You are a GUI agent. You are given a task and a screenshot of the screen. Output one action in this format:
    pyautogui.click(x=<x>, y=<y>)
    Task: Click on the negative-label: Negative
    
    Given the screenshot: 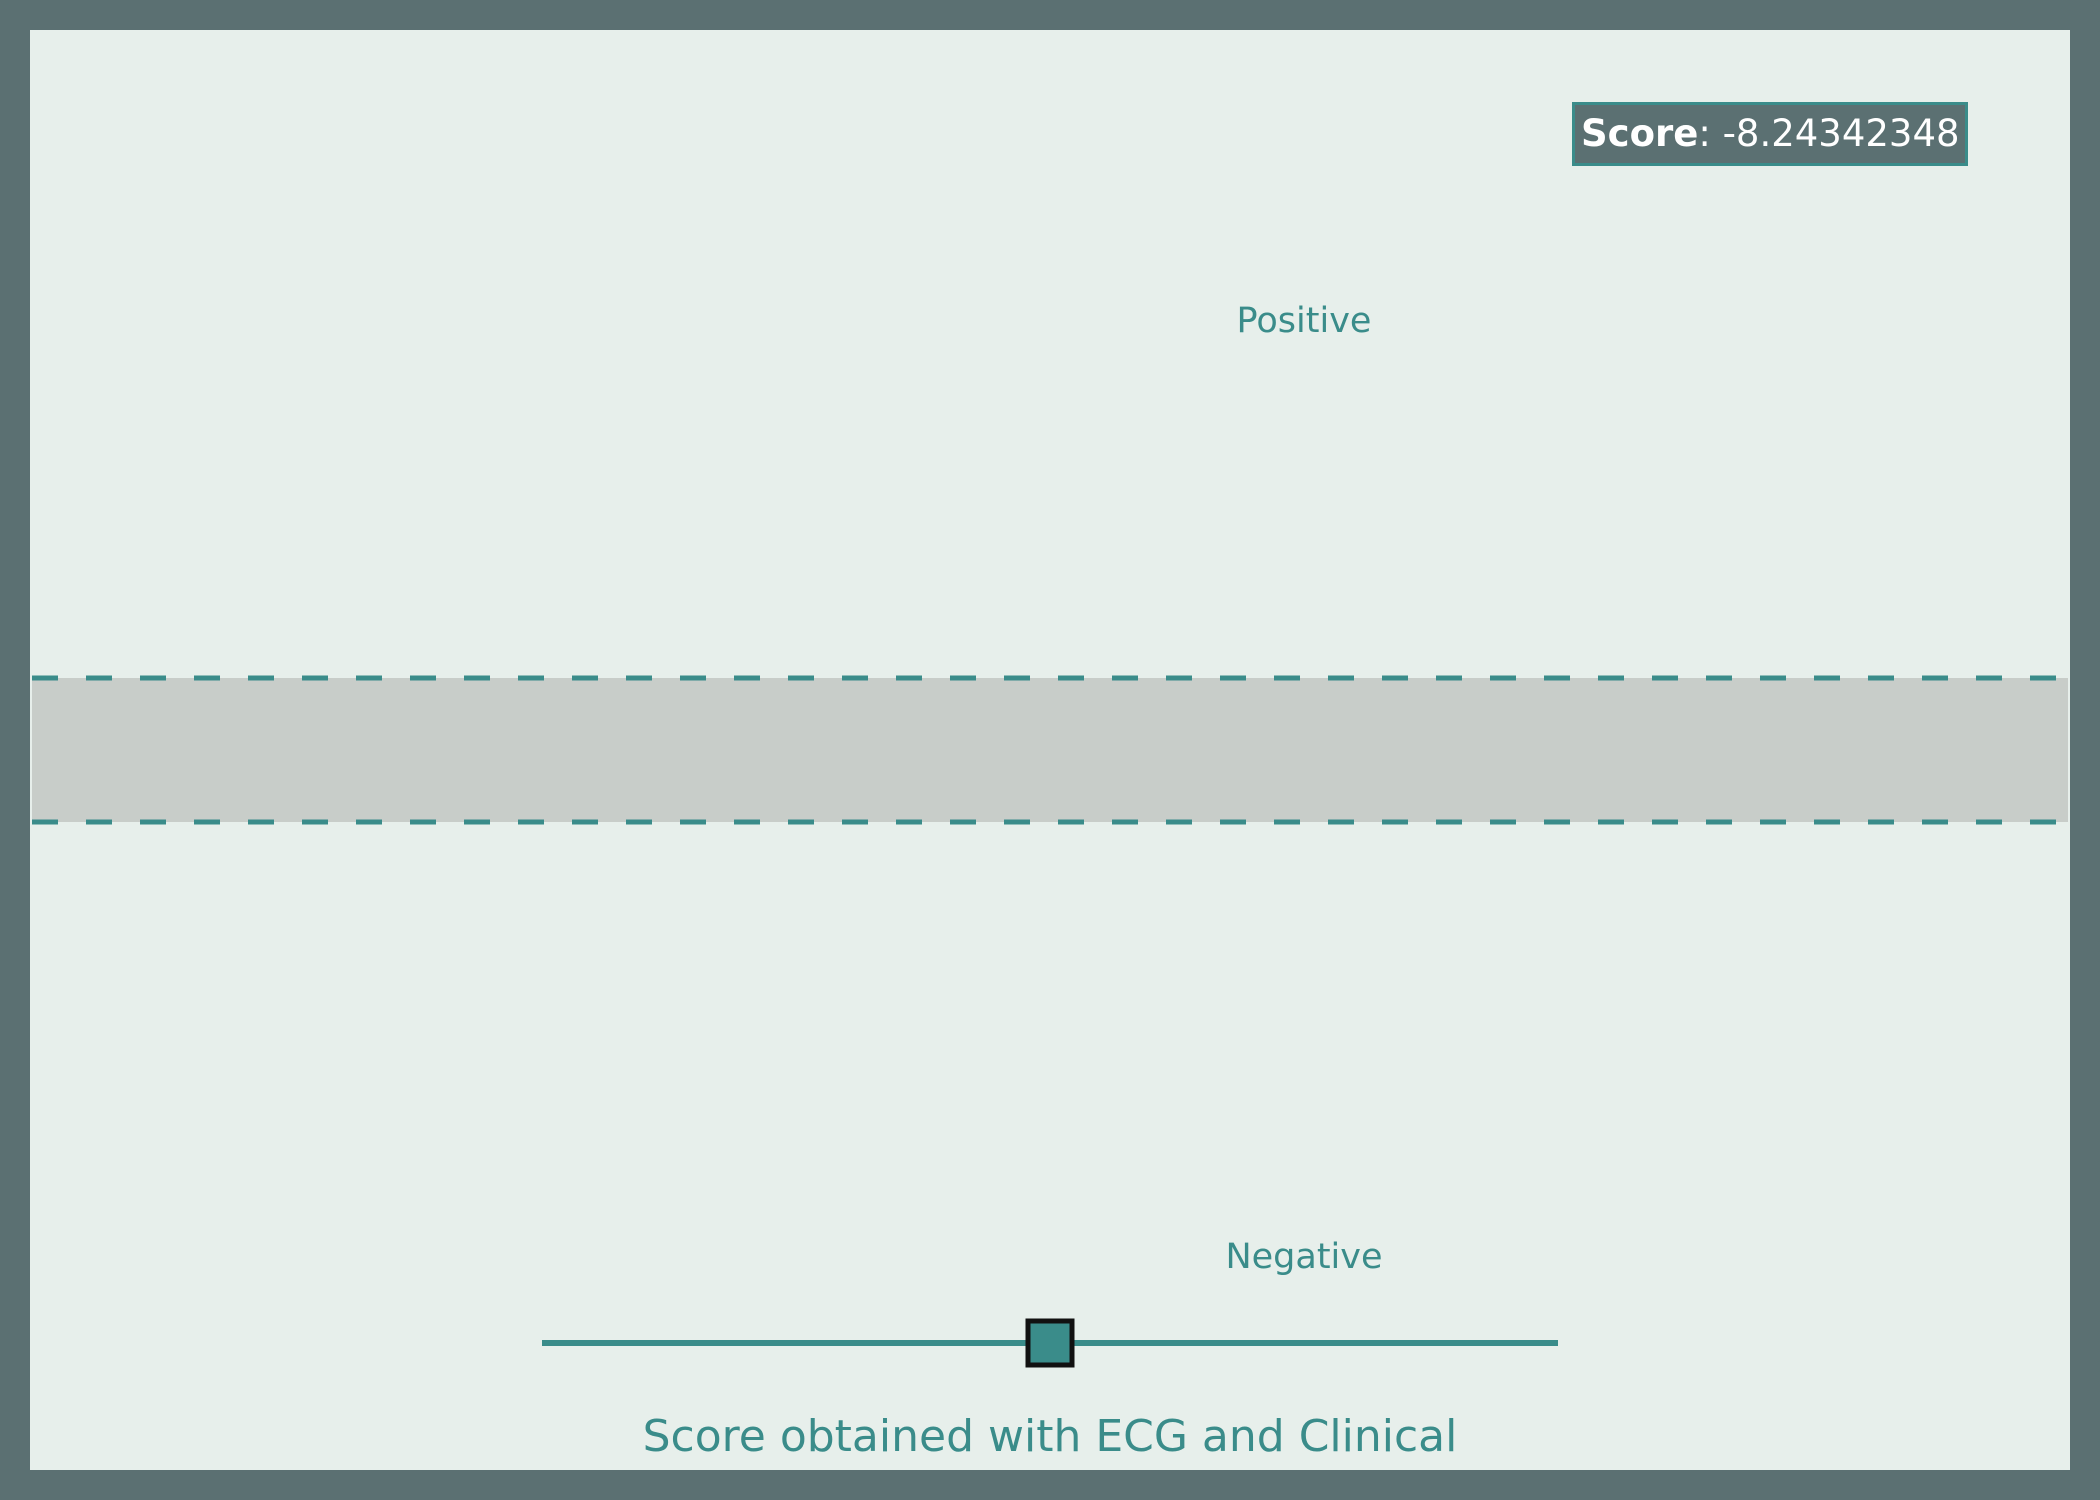 What is the action you would take?
    pyautogui.click(x=1303, y=1257)
    